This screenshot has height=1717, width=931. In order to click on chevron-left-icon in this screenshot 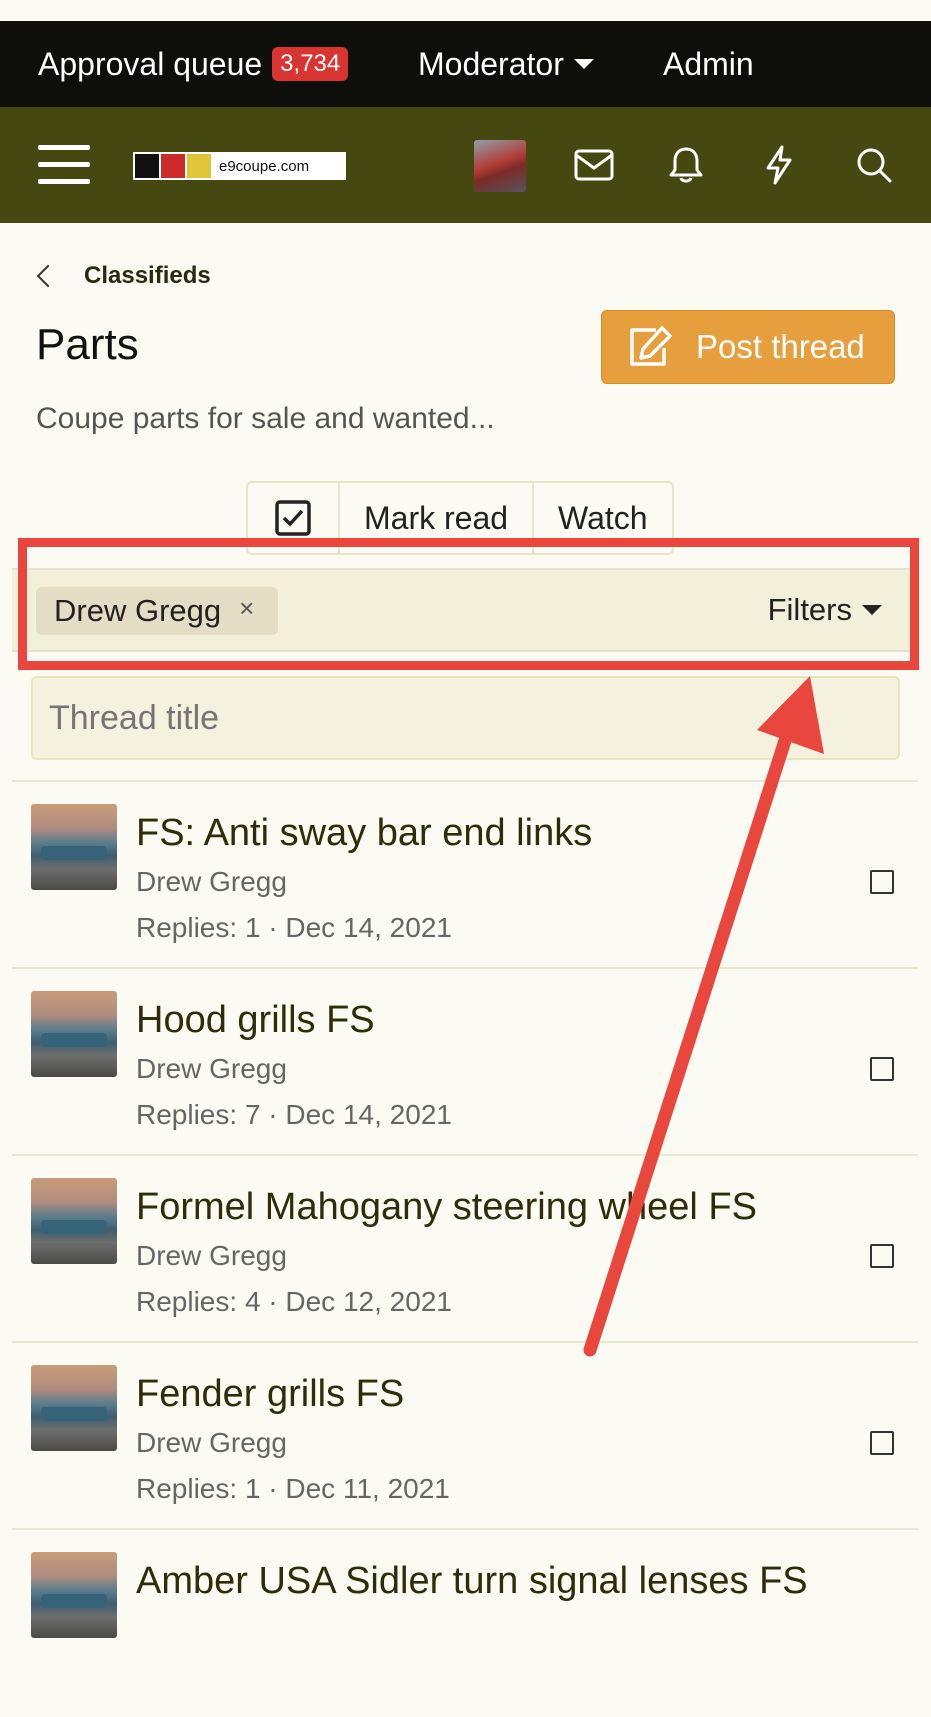, I will do `click(48, 276)`.